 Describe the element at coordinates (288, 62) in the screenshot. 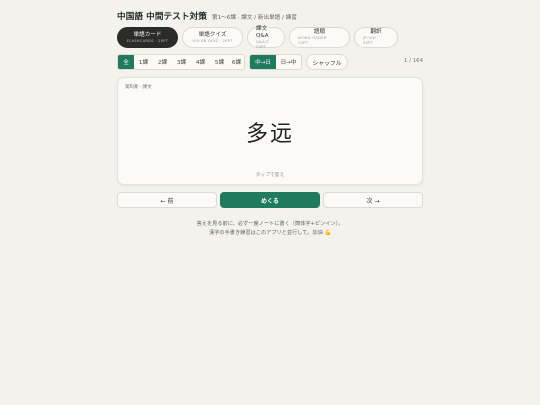

I see `direction-jp-zh: 日→中` at that location.